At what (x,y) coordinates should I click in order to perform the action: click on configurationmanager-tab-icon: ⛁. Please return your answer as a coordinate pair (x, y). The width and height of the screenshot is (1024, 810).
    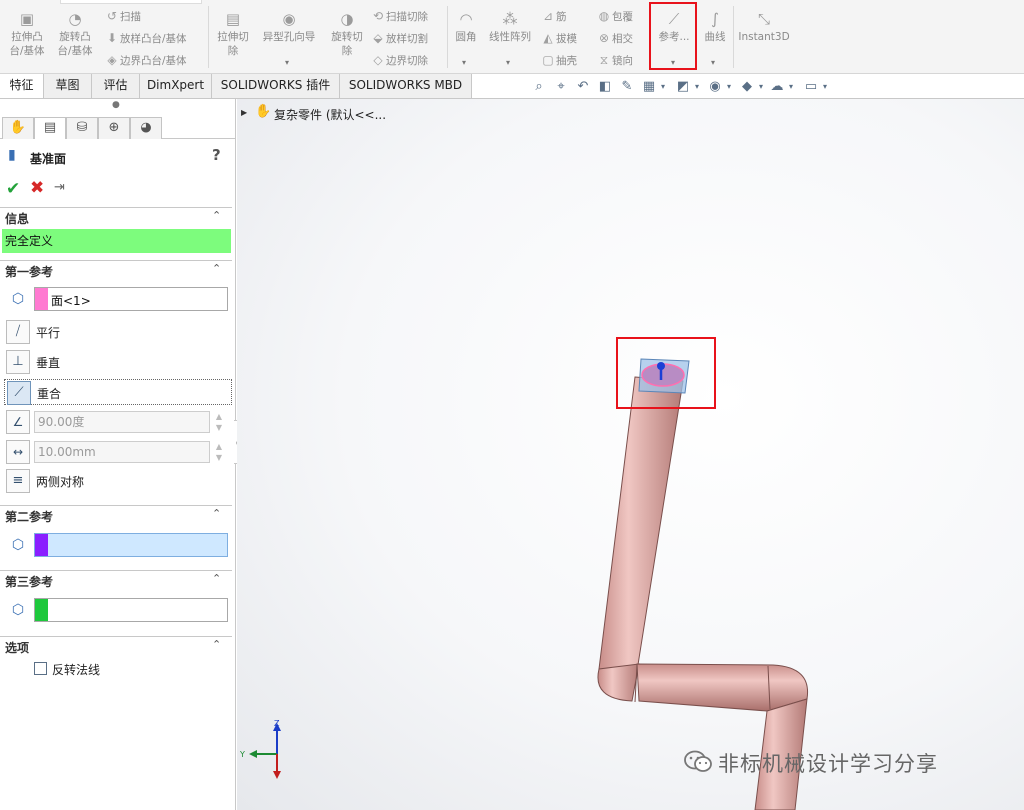
    Looking at the image, I should click on (82, 128).